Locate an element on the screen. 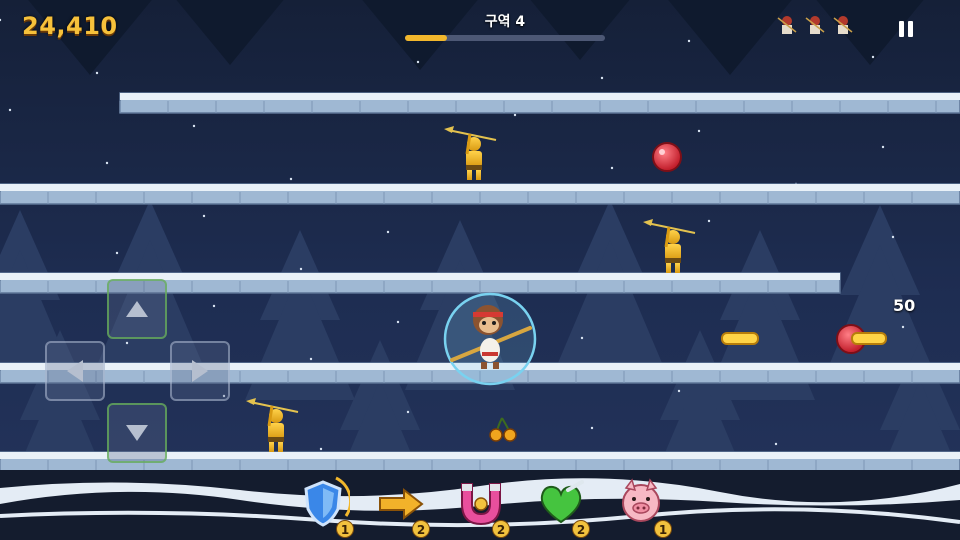 The image size is (960, 540). dpad-left-button is located at coordinates (75, 371).